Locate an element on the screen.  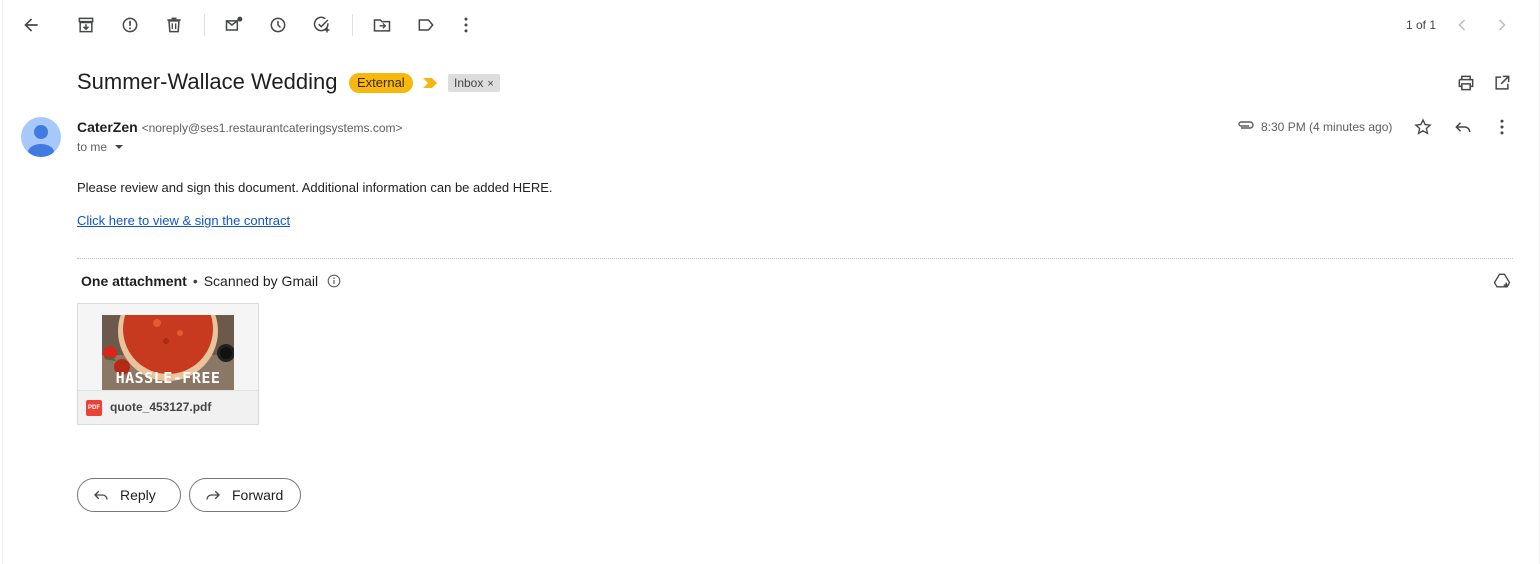
open-new-window-icon is located at coordinates (1502, 83).